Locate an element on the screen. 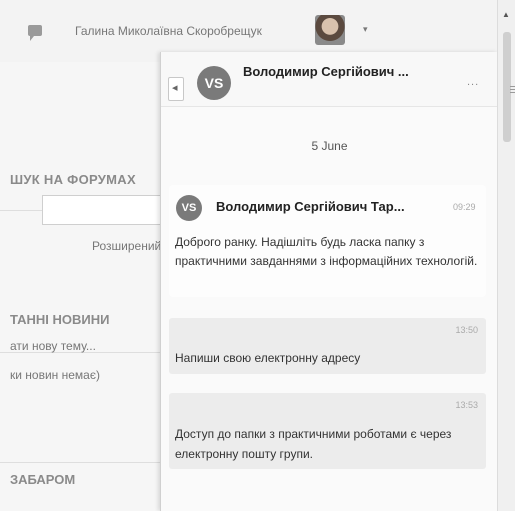 The width and height of the screenshot is (515, 511). page-scrollbar: ▲ is located at coordinates (506, 255).